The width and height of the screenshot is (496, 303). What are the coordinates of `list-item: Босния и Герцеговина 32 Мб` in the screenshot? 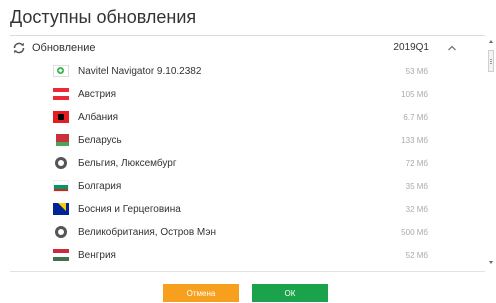 It's located at (248, 209).